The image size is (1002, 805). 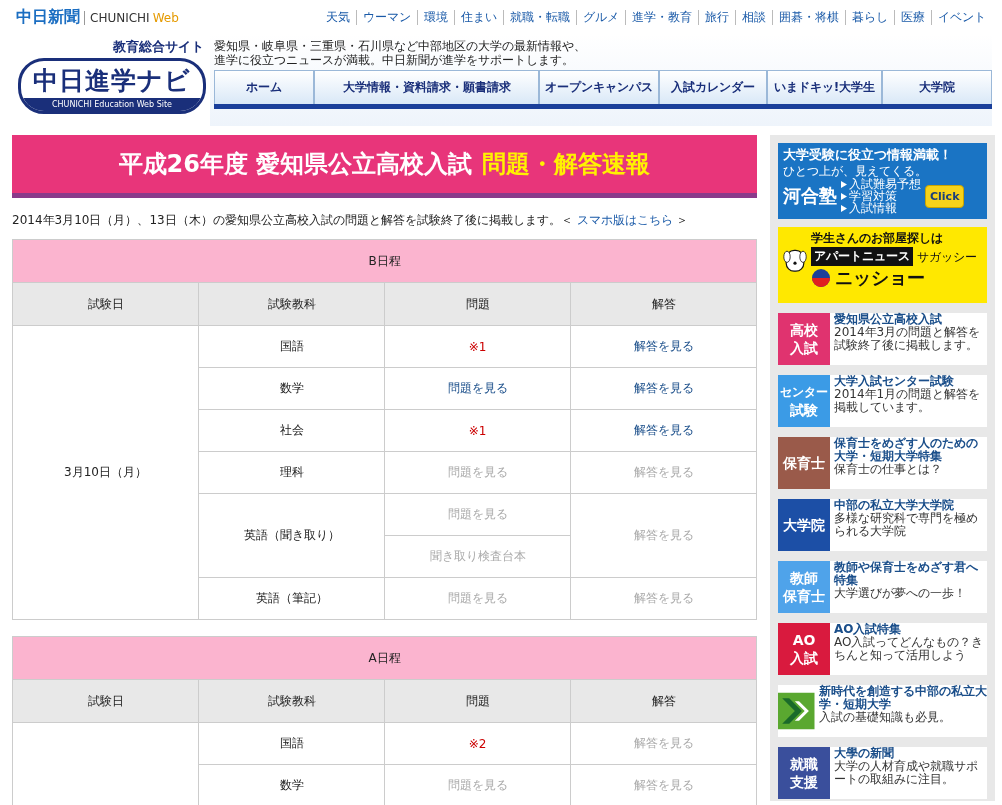 What do you see at coordinates (351, 220) in the screenshot?
I see `intro-text: 2014年3月10日（月）、13日（木）の愛知県公立高校入試の問題と解答を試験終了後に掲載します。＜ スマホ版はこちら ＞` at bounding box center [351, 220].